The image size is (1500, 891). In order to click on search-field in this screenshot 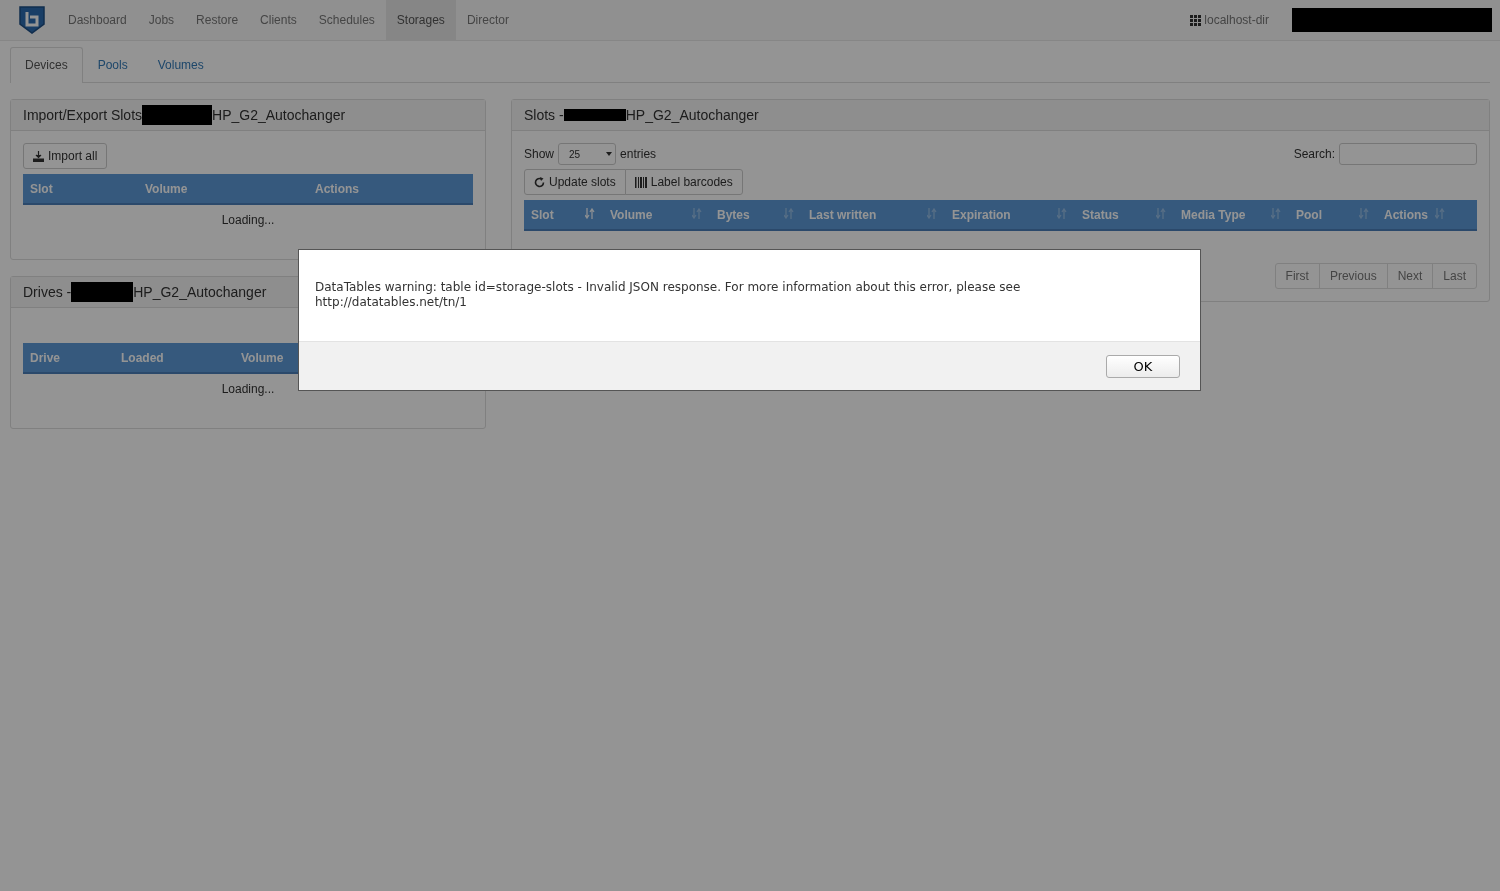, I will do `click(1408, 154)`.